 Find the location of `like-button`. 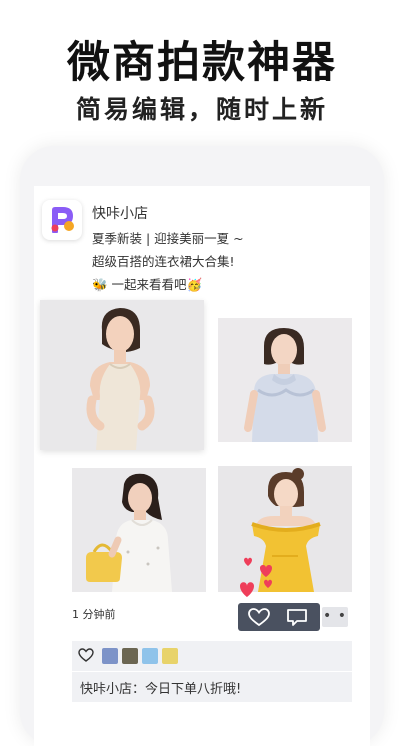

like-button is located at coordinates (259, 617).